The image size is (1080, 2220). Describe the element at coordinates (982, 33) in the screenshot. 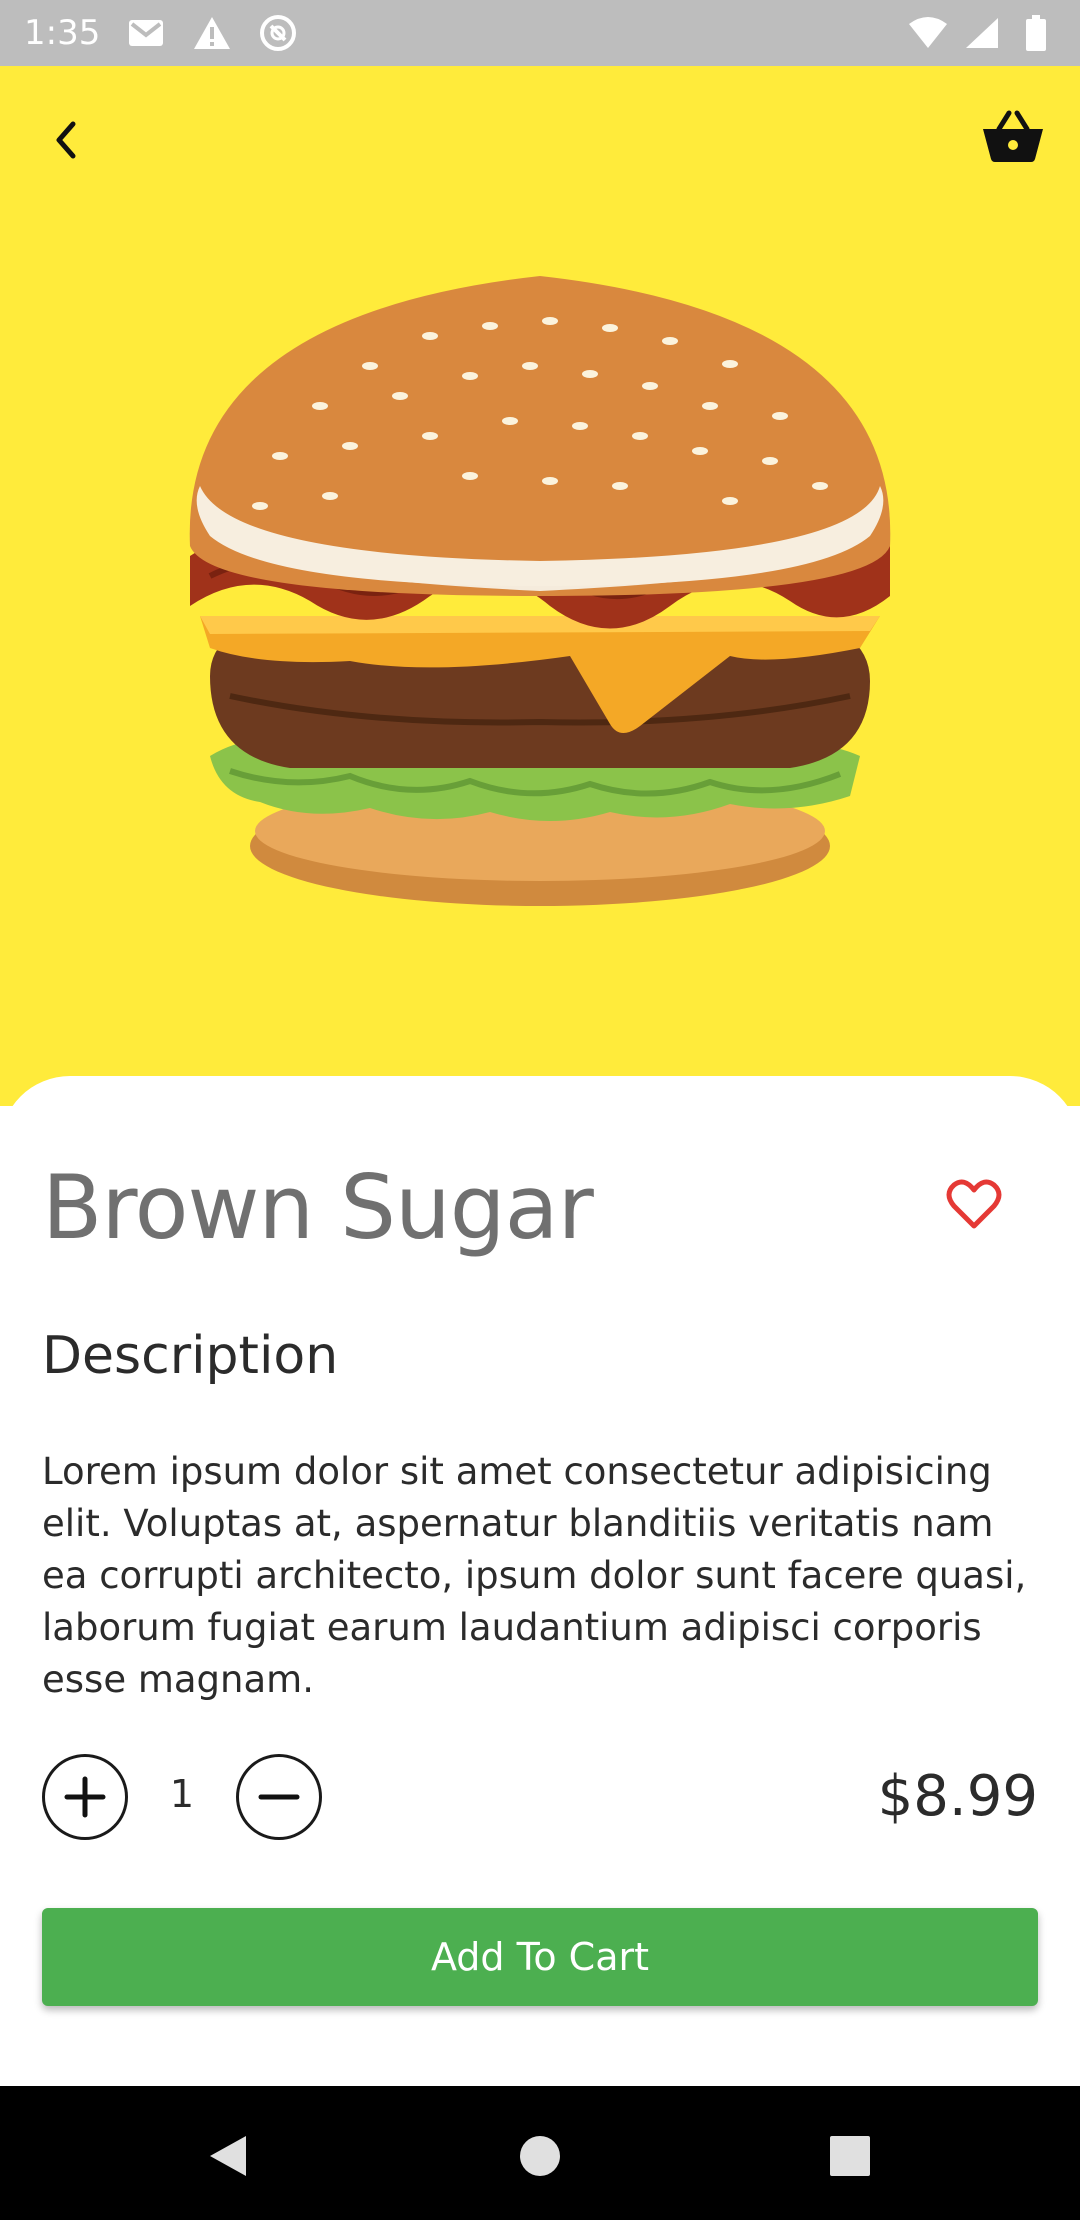

I see `signal-icon` at that location.